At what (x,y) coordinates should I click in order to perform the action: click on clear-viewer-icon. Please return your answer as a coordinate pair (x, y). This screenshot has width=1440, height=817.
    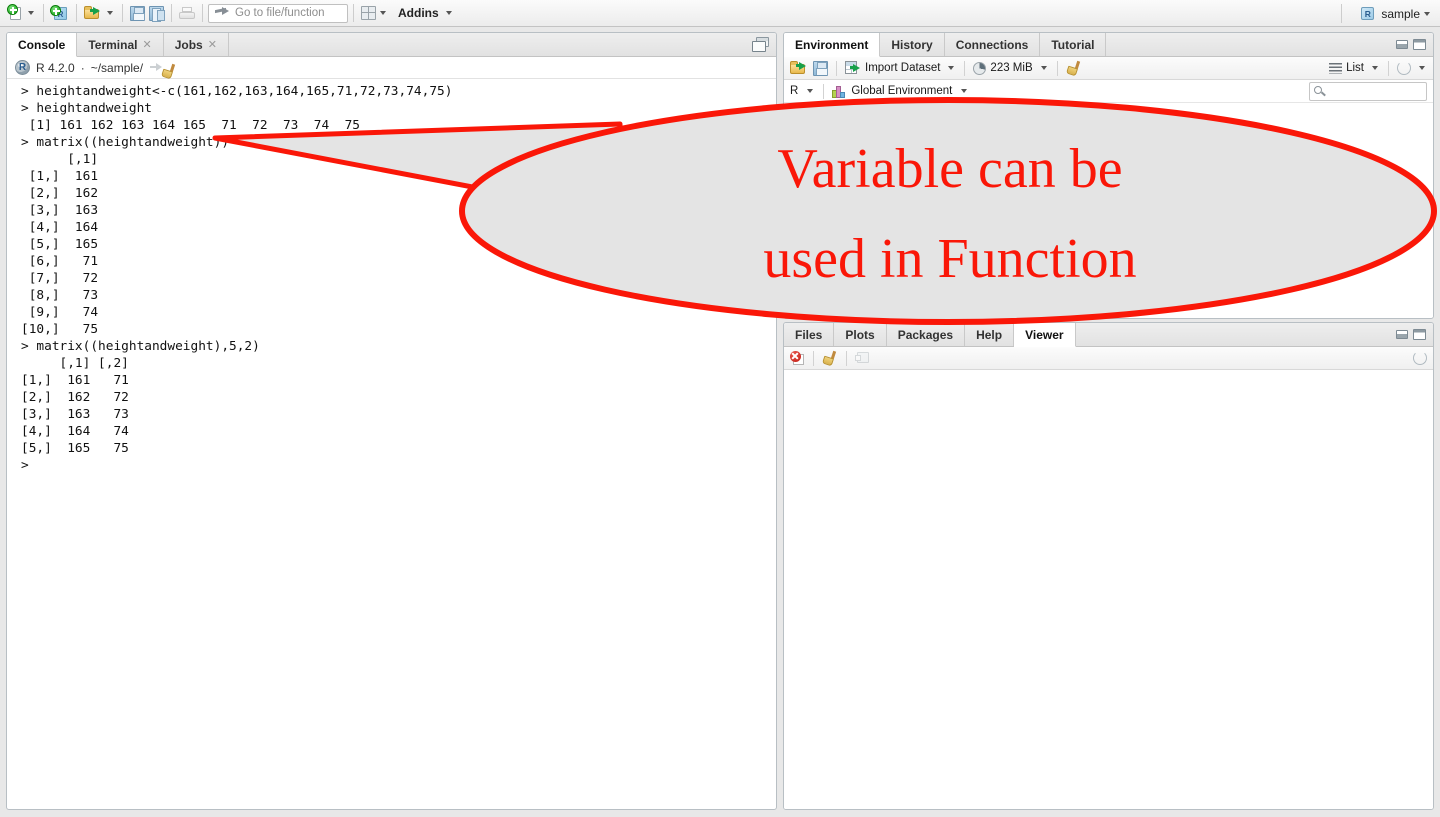
    Looking at the image, I should click on (830, 358).